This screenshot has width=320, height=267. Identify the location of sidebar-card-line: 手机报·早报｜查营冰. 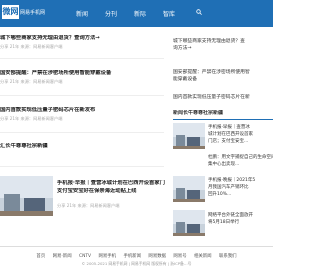
(240, 127).